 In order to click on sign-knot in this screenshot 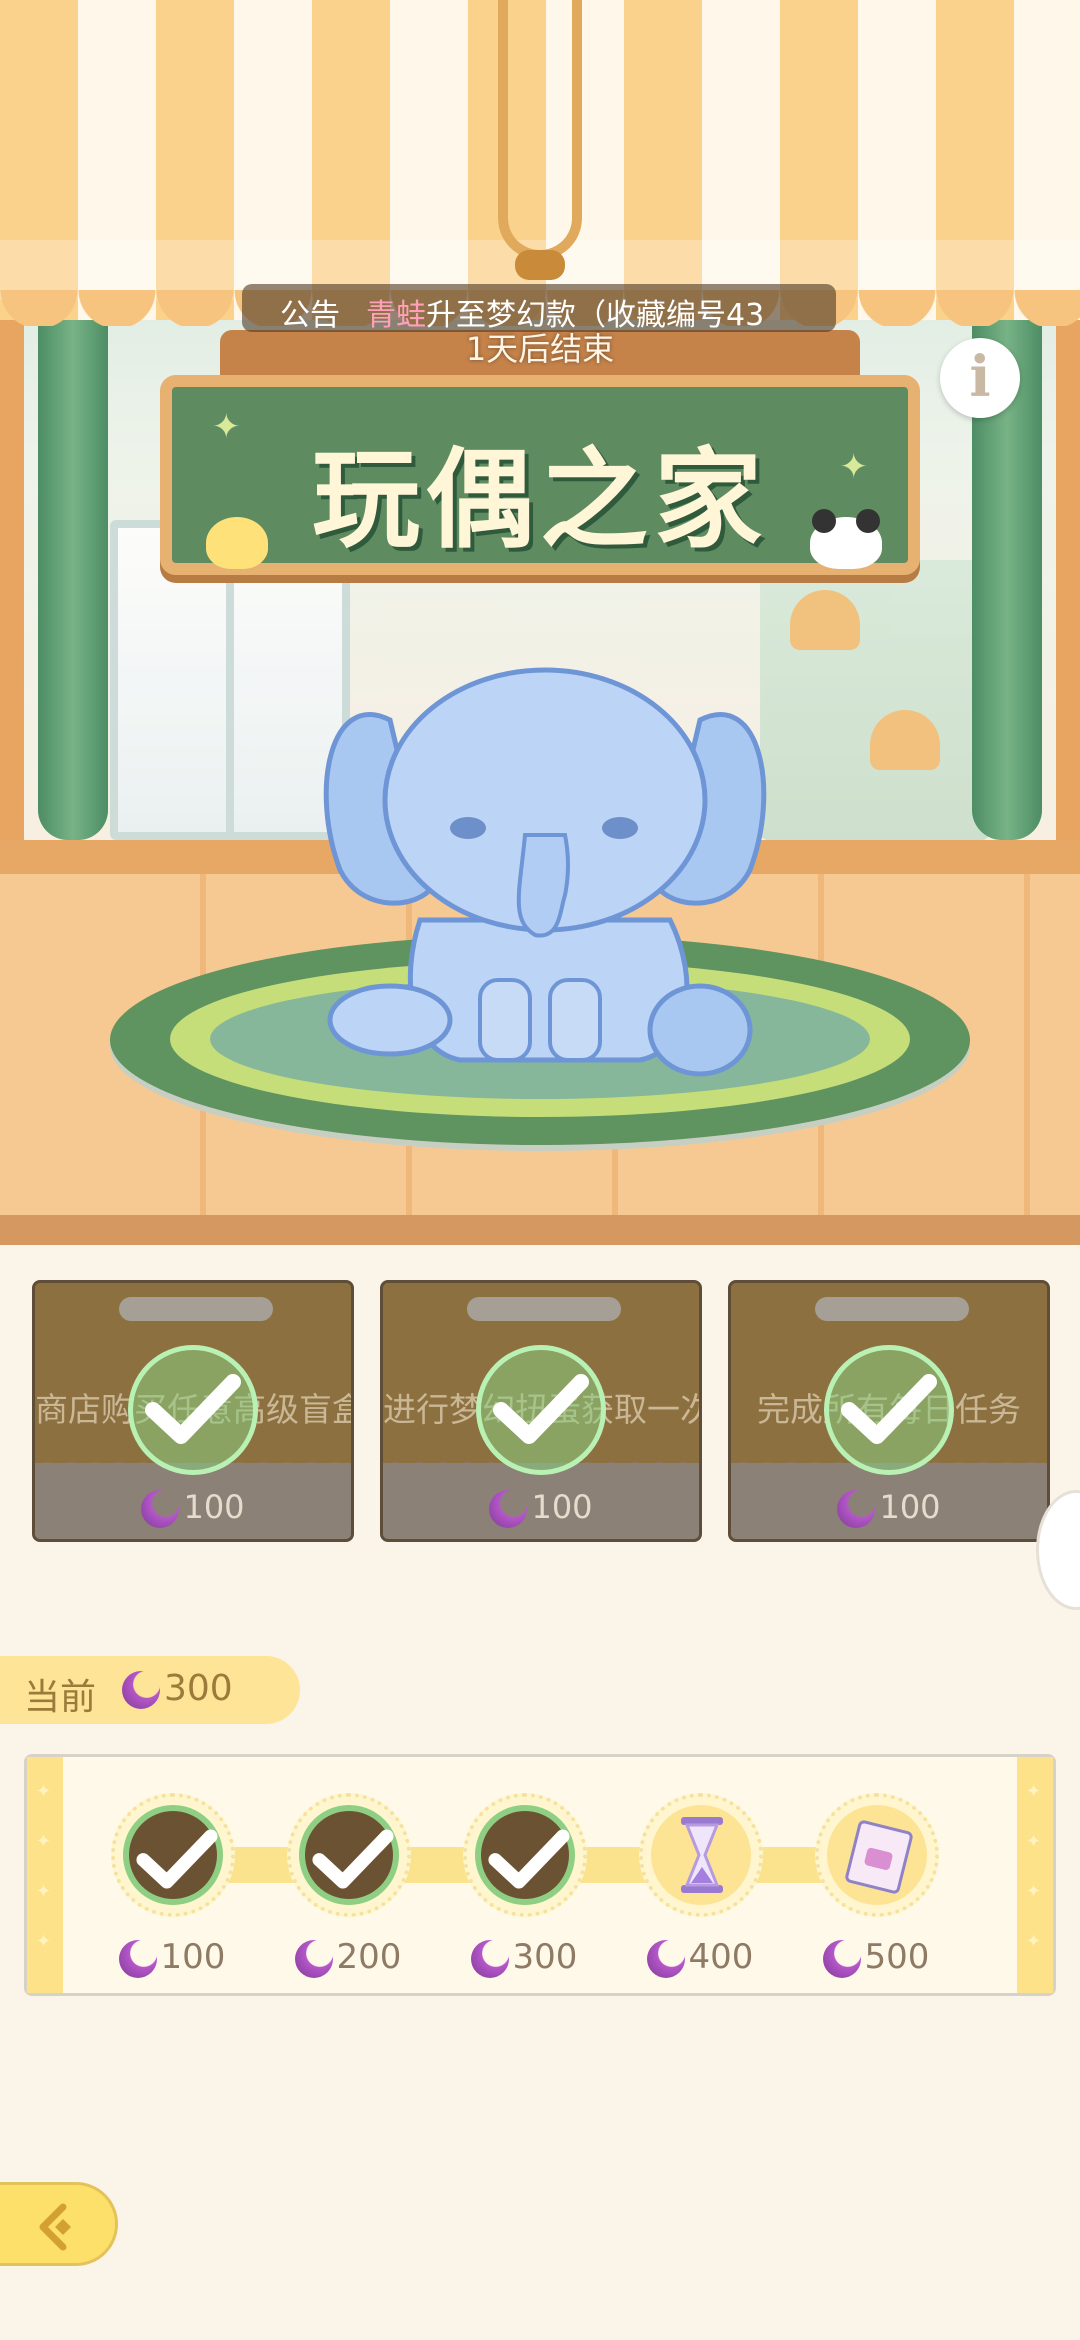, I will do `click(540, 265)`.